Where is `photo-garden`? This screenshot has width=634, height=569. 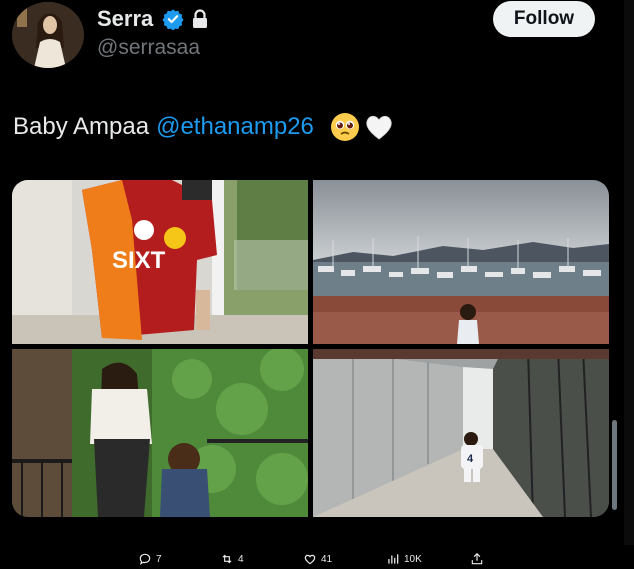 photo-garden is located at coordinates (160, 433).